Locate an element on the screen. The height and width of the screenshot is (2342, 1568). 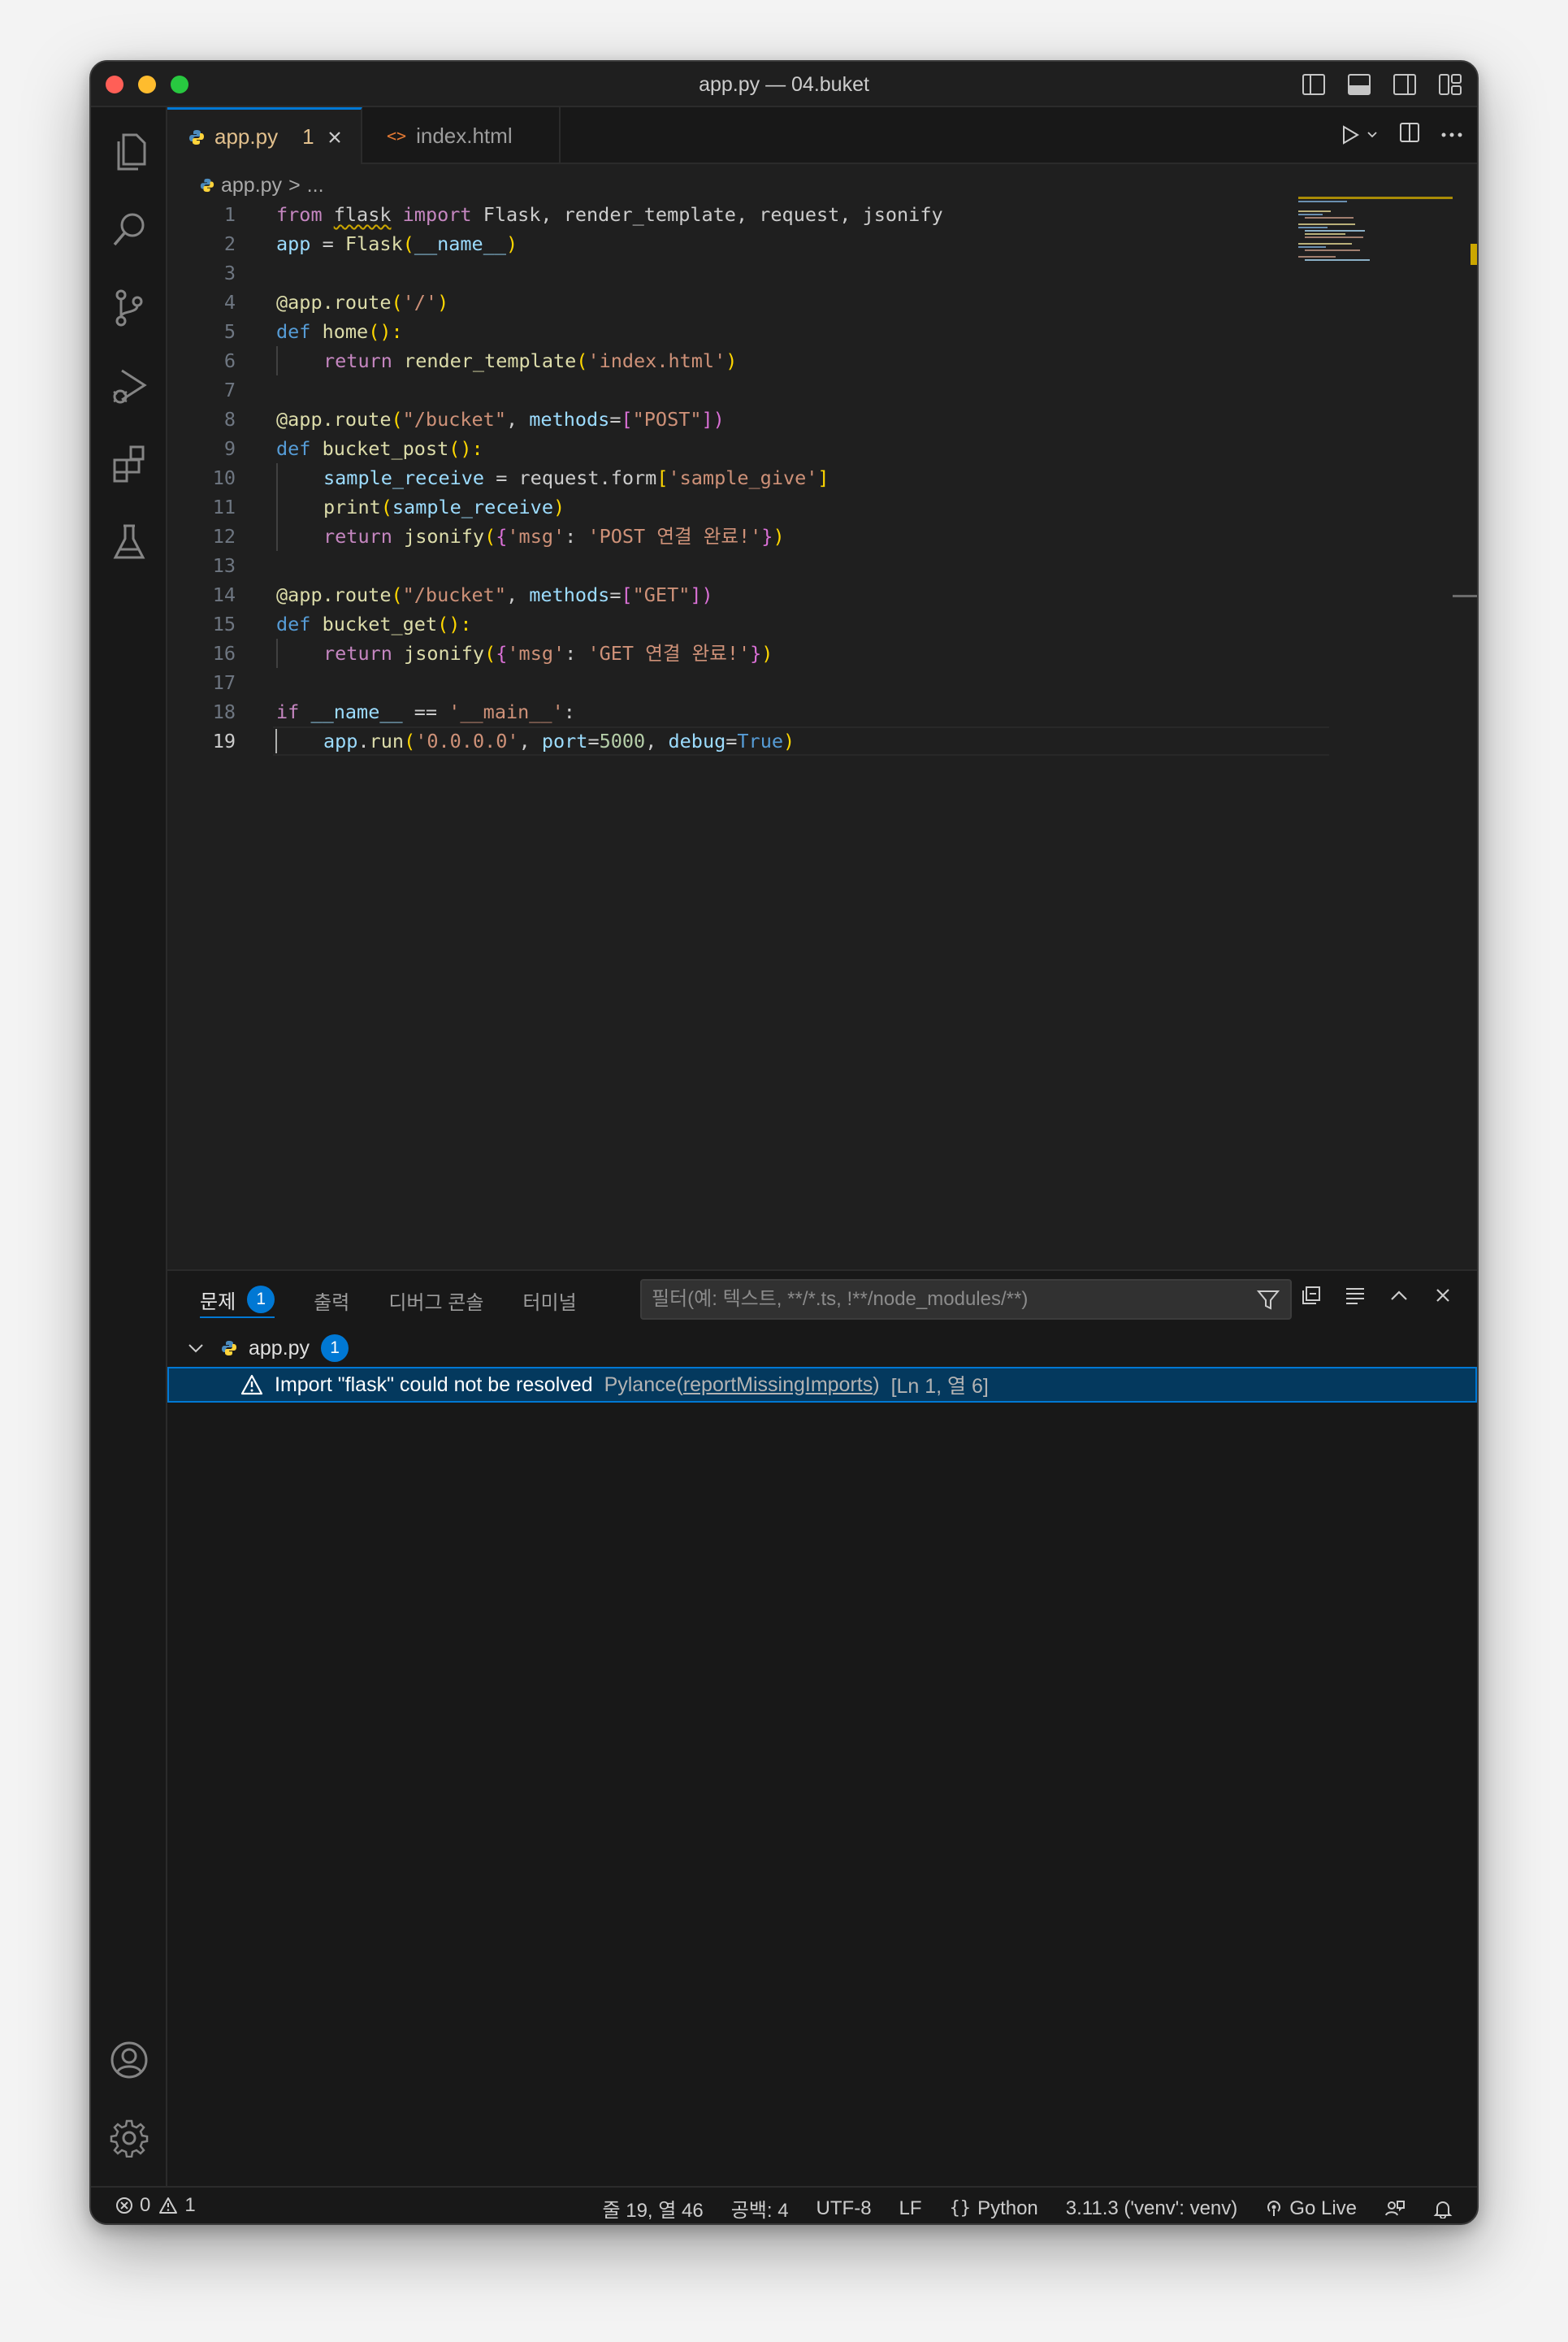
end-of-line: LF is located at coordinates (910, 2208).